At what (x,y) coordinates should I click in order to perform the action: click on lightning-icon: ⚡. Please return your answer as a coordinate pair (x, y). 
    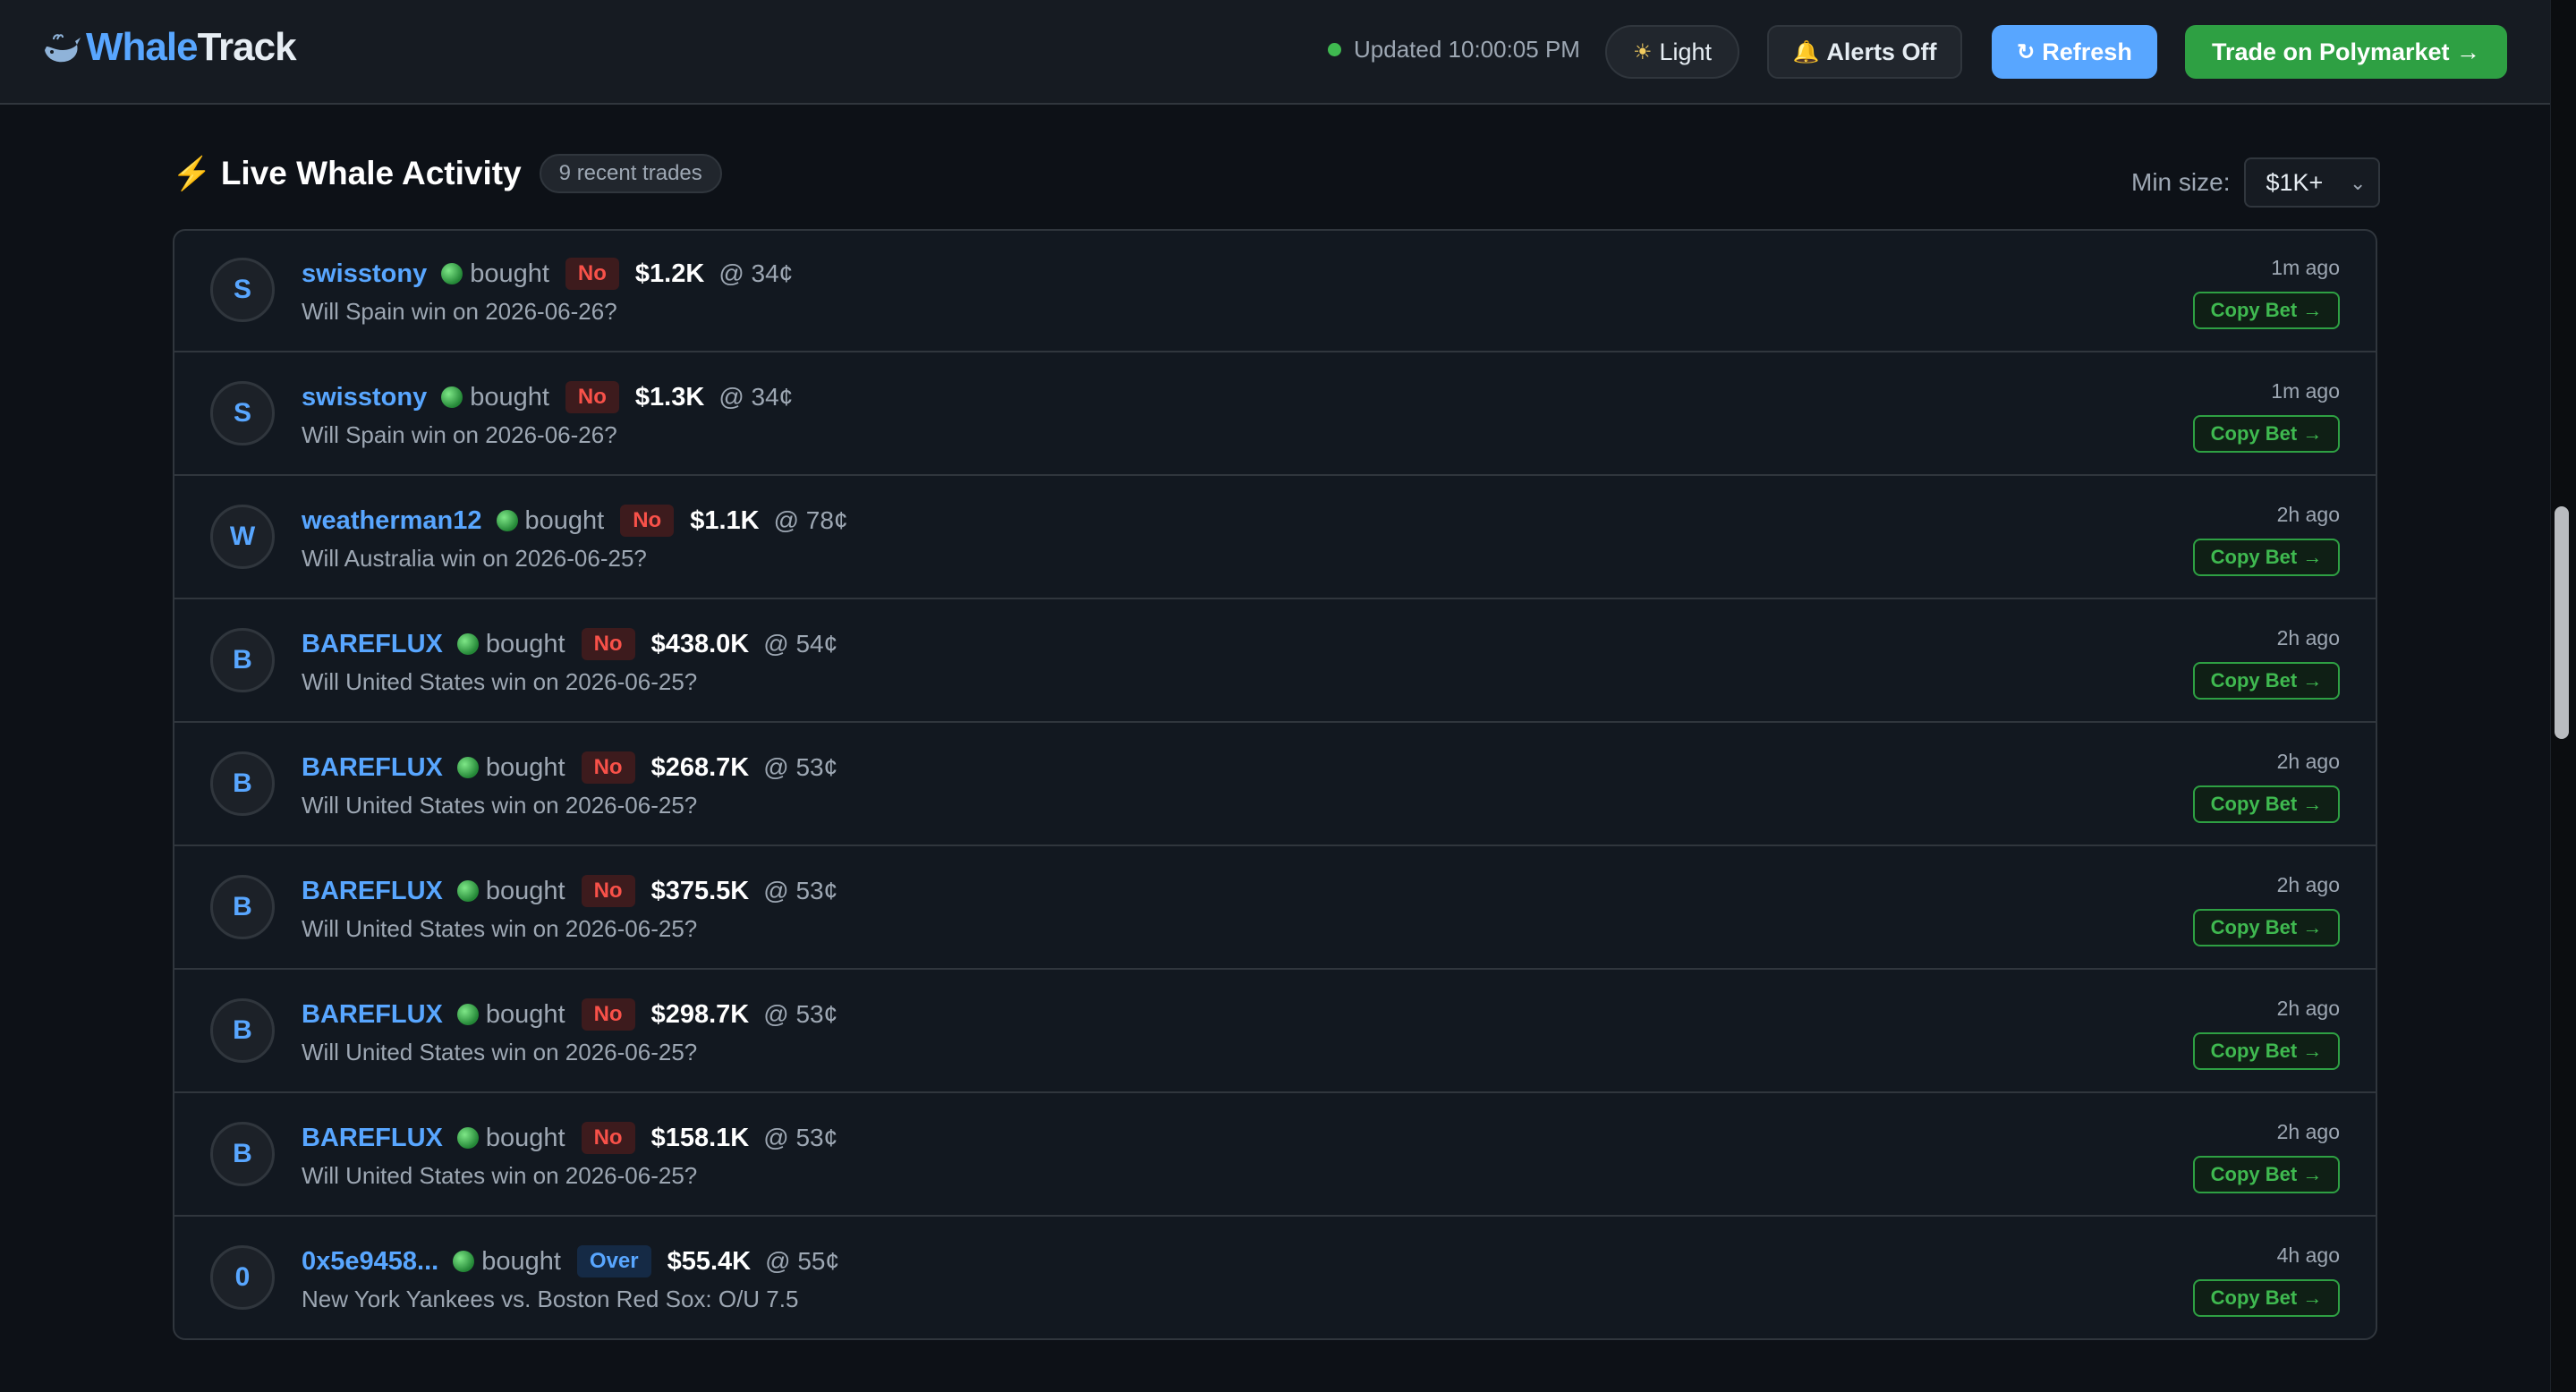
    Looking at the image, I should click on (192, 173).